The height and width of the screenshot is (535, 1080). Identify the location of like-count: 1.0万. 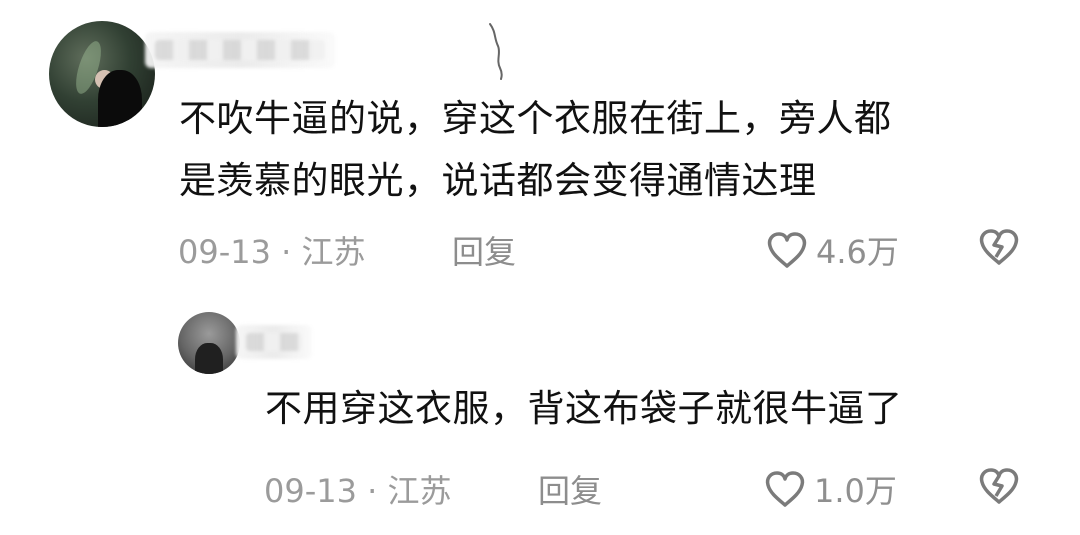
(855, 491).